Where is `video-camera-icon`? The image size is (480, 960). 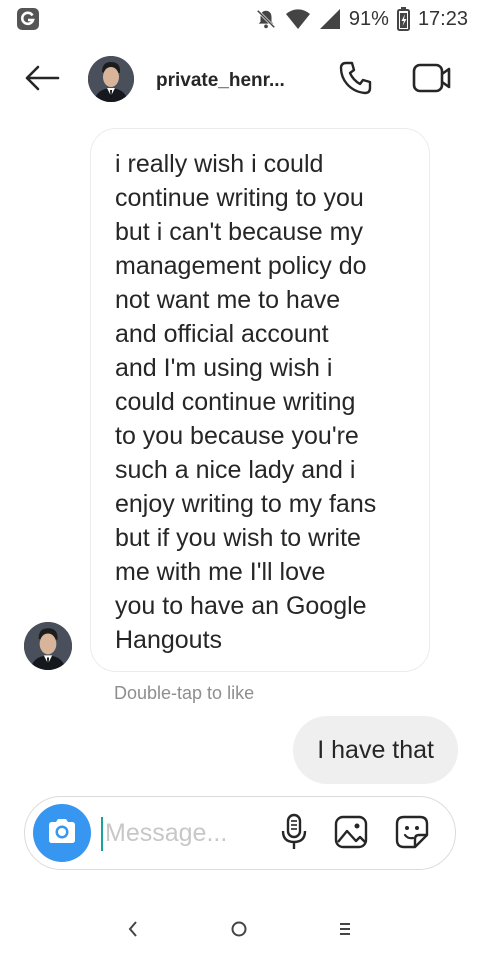
video-camera-icon is located at coordinates (432, 80).